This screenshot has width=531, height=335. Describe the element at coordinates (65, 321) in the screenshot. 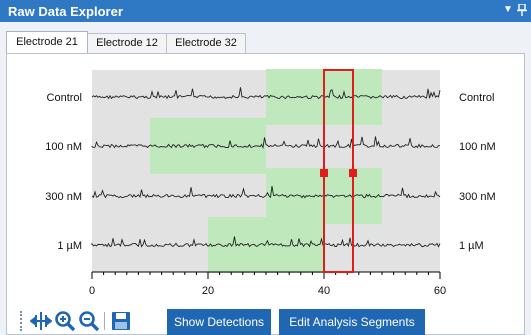

I see `zoom-in-icon` at that location.